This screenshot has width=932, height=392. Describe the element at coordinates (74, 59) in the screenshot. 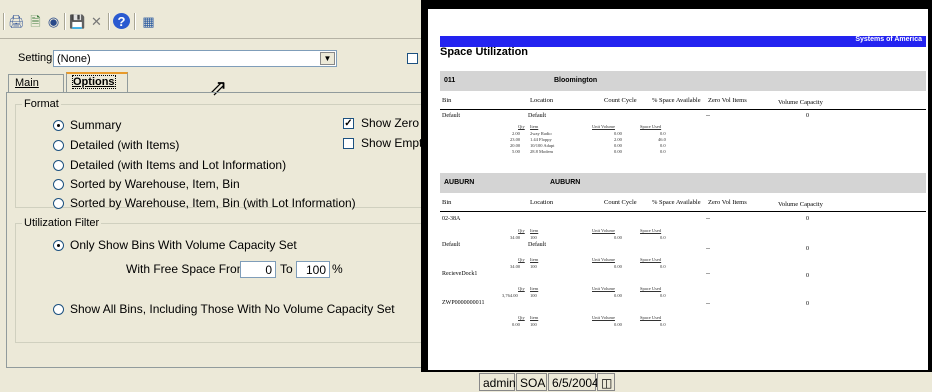

I see `setting-value: (None)` at that location.